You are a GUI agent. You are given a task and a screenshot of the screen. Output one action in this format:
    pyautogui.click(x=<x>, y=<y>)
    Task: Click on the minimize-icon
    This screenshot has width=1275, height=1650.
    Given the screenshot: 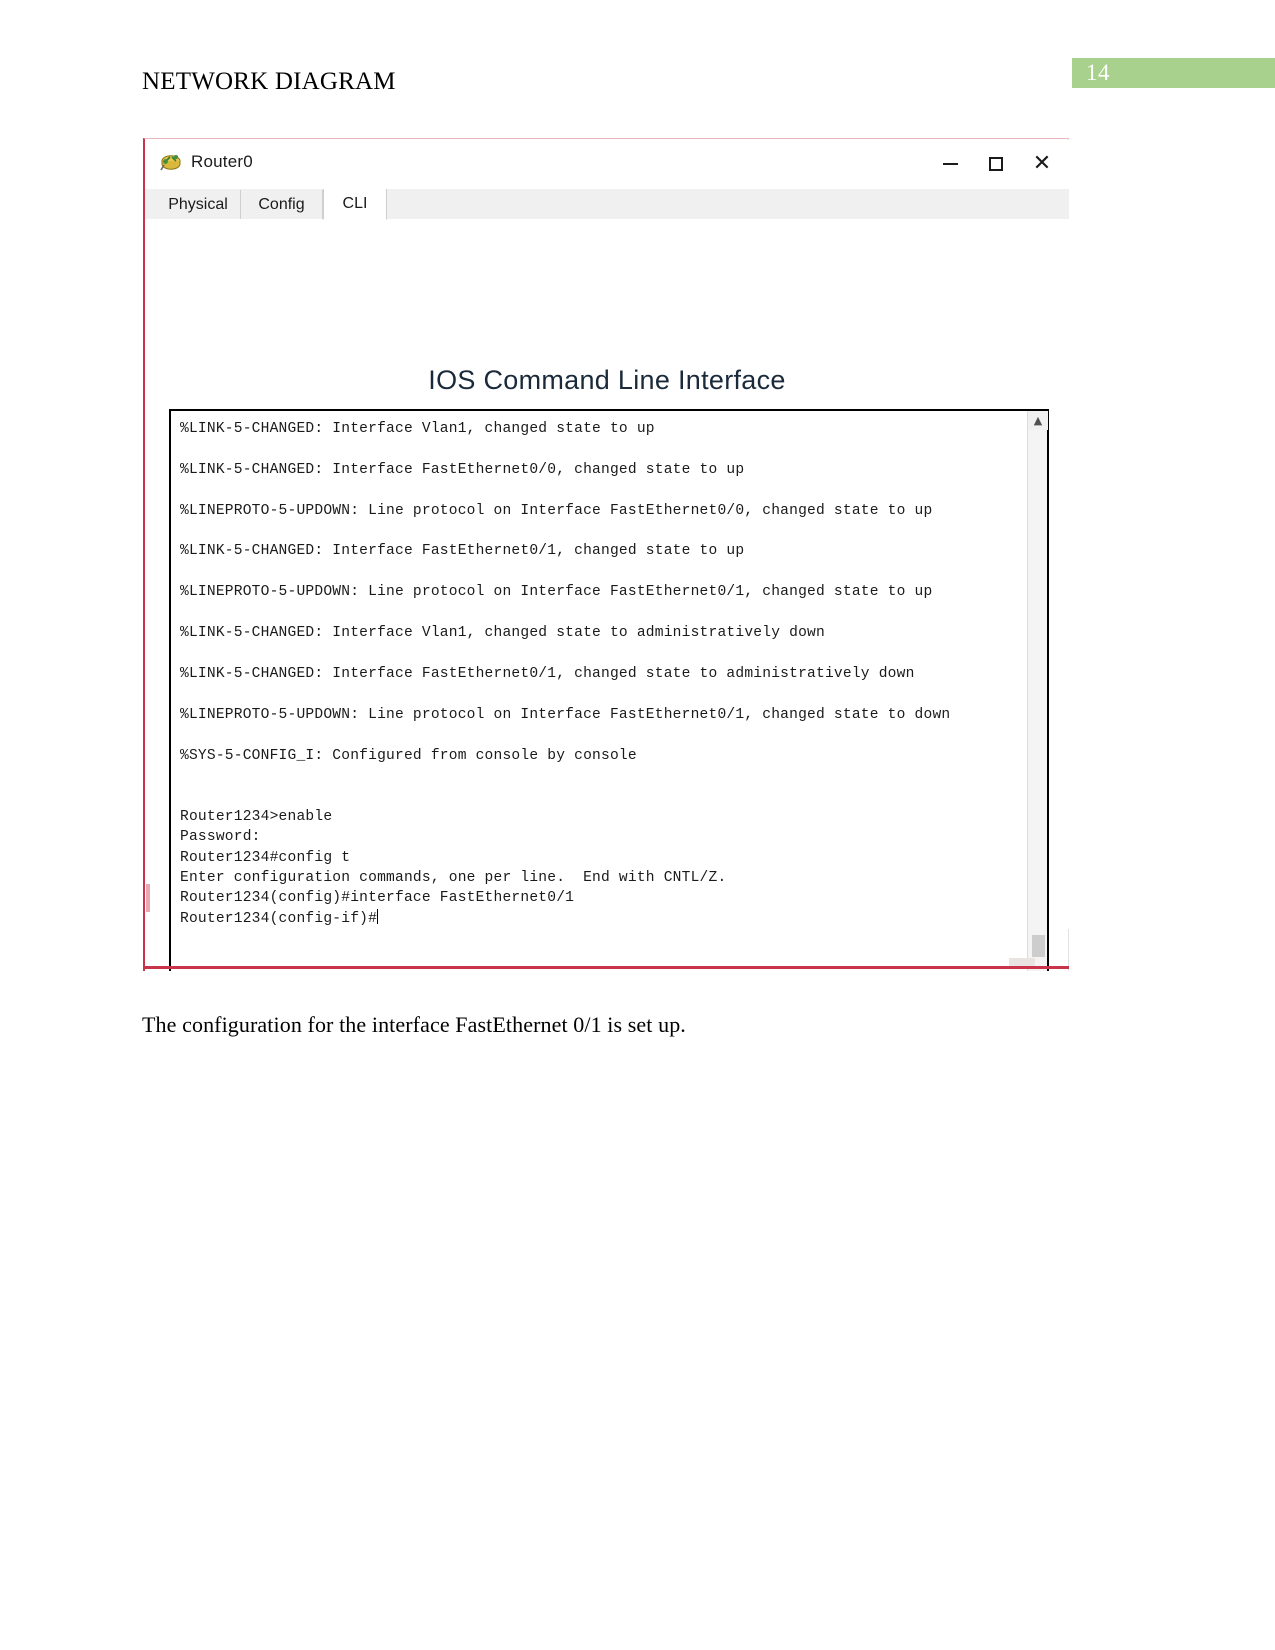 What is the action you would take?
    pyautogui.click(x=950, y=164)
    